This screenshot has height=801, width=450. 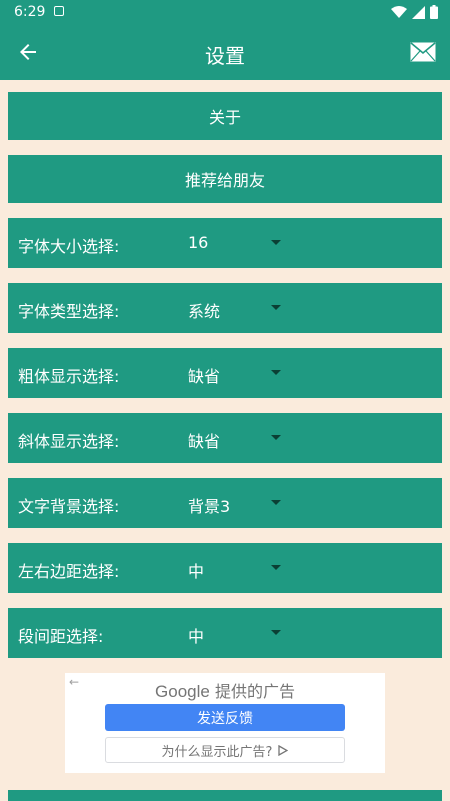 What do you see at coordinates (69, 441) in the screenshot?
I see `setting-label: 斜体显示选择:` at bounding box center [69, 441].